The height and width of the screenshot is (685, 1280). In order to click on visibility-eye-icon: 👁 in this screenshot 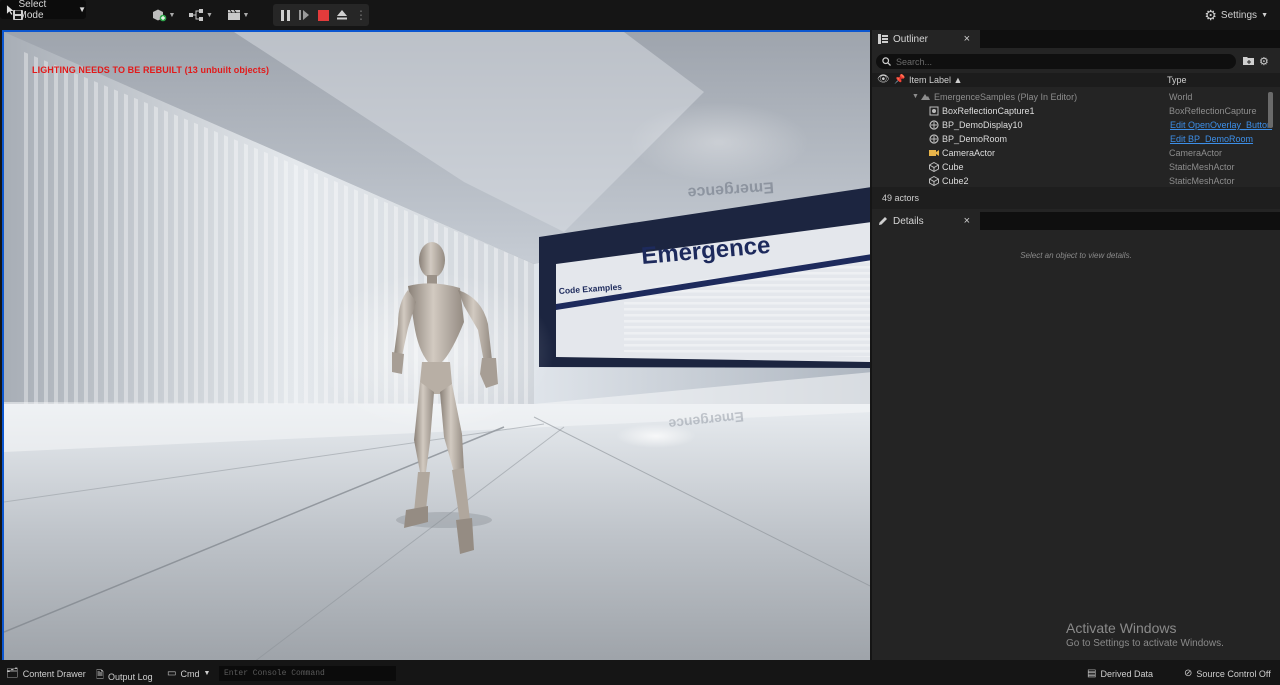, I will do `click(883, 79)`.